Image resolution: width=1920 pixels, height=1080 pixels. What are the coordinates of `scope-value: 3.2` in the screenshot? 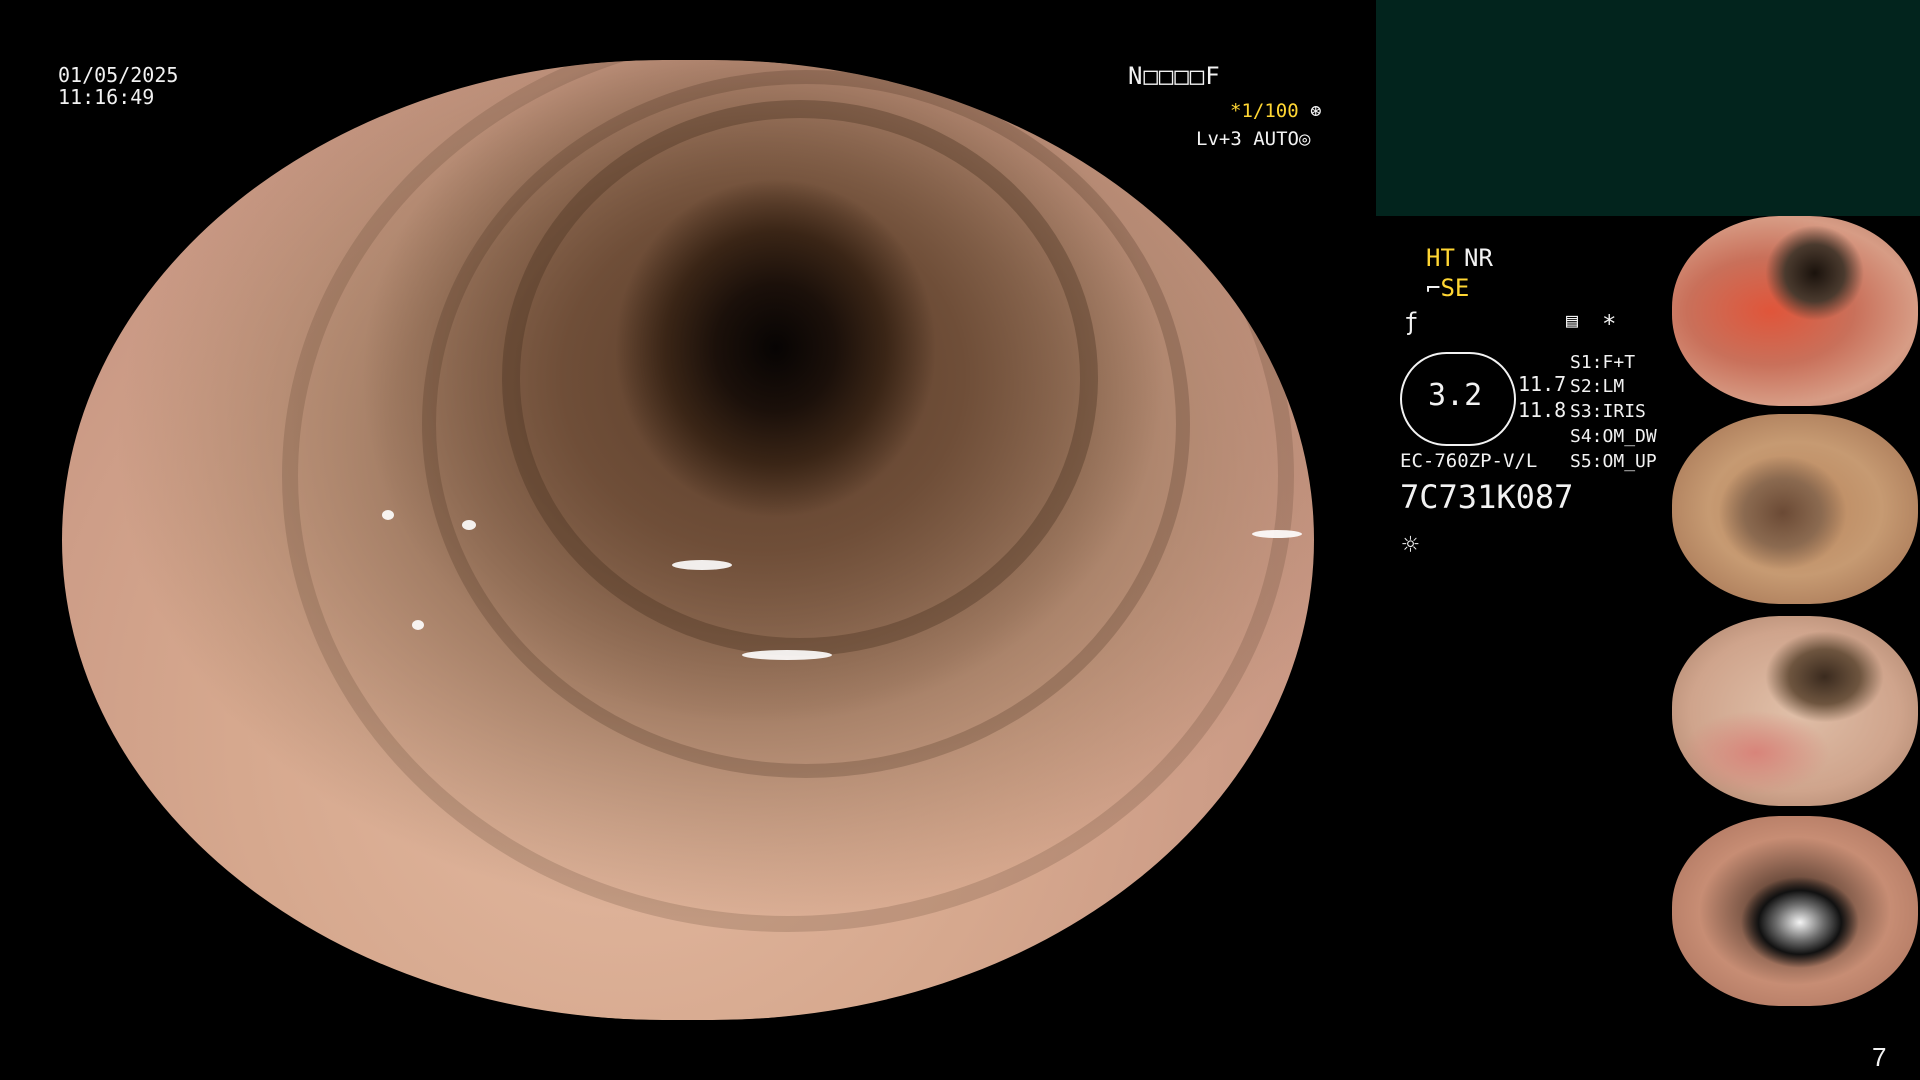 It's located at (1455, 395).